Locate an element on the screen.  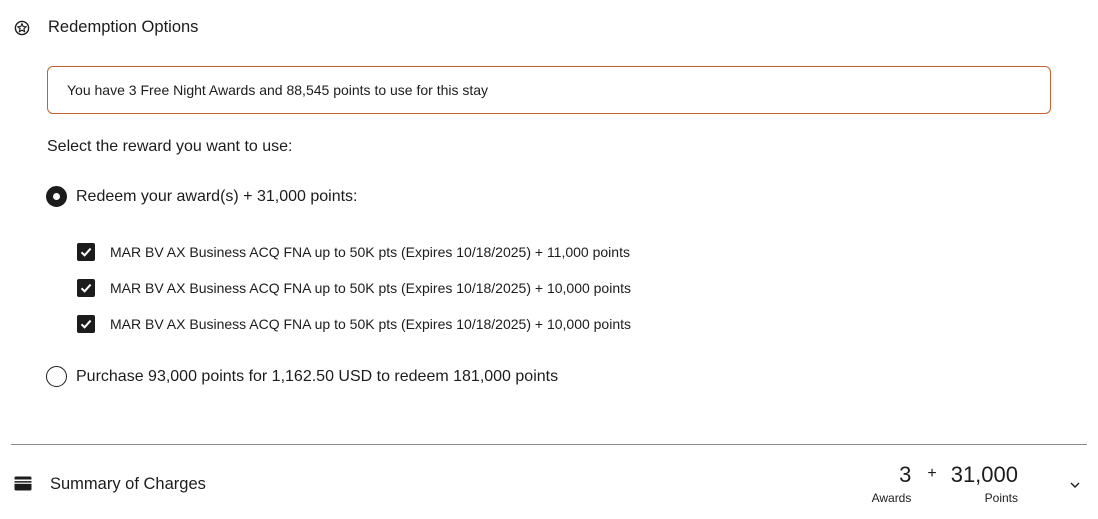
wallet-icon is located at coordinates (23, 483).